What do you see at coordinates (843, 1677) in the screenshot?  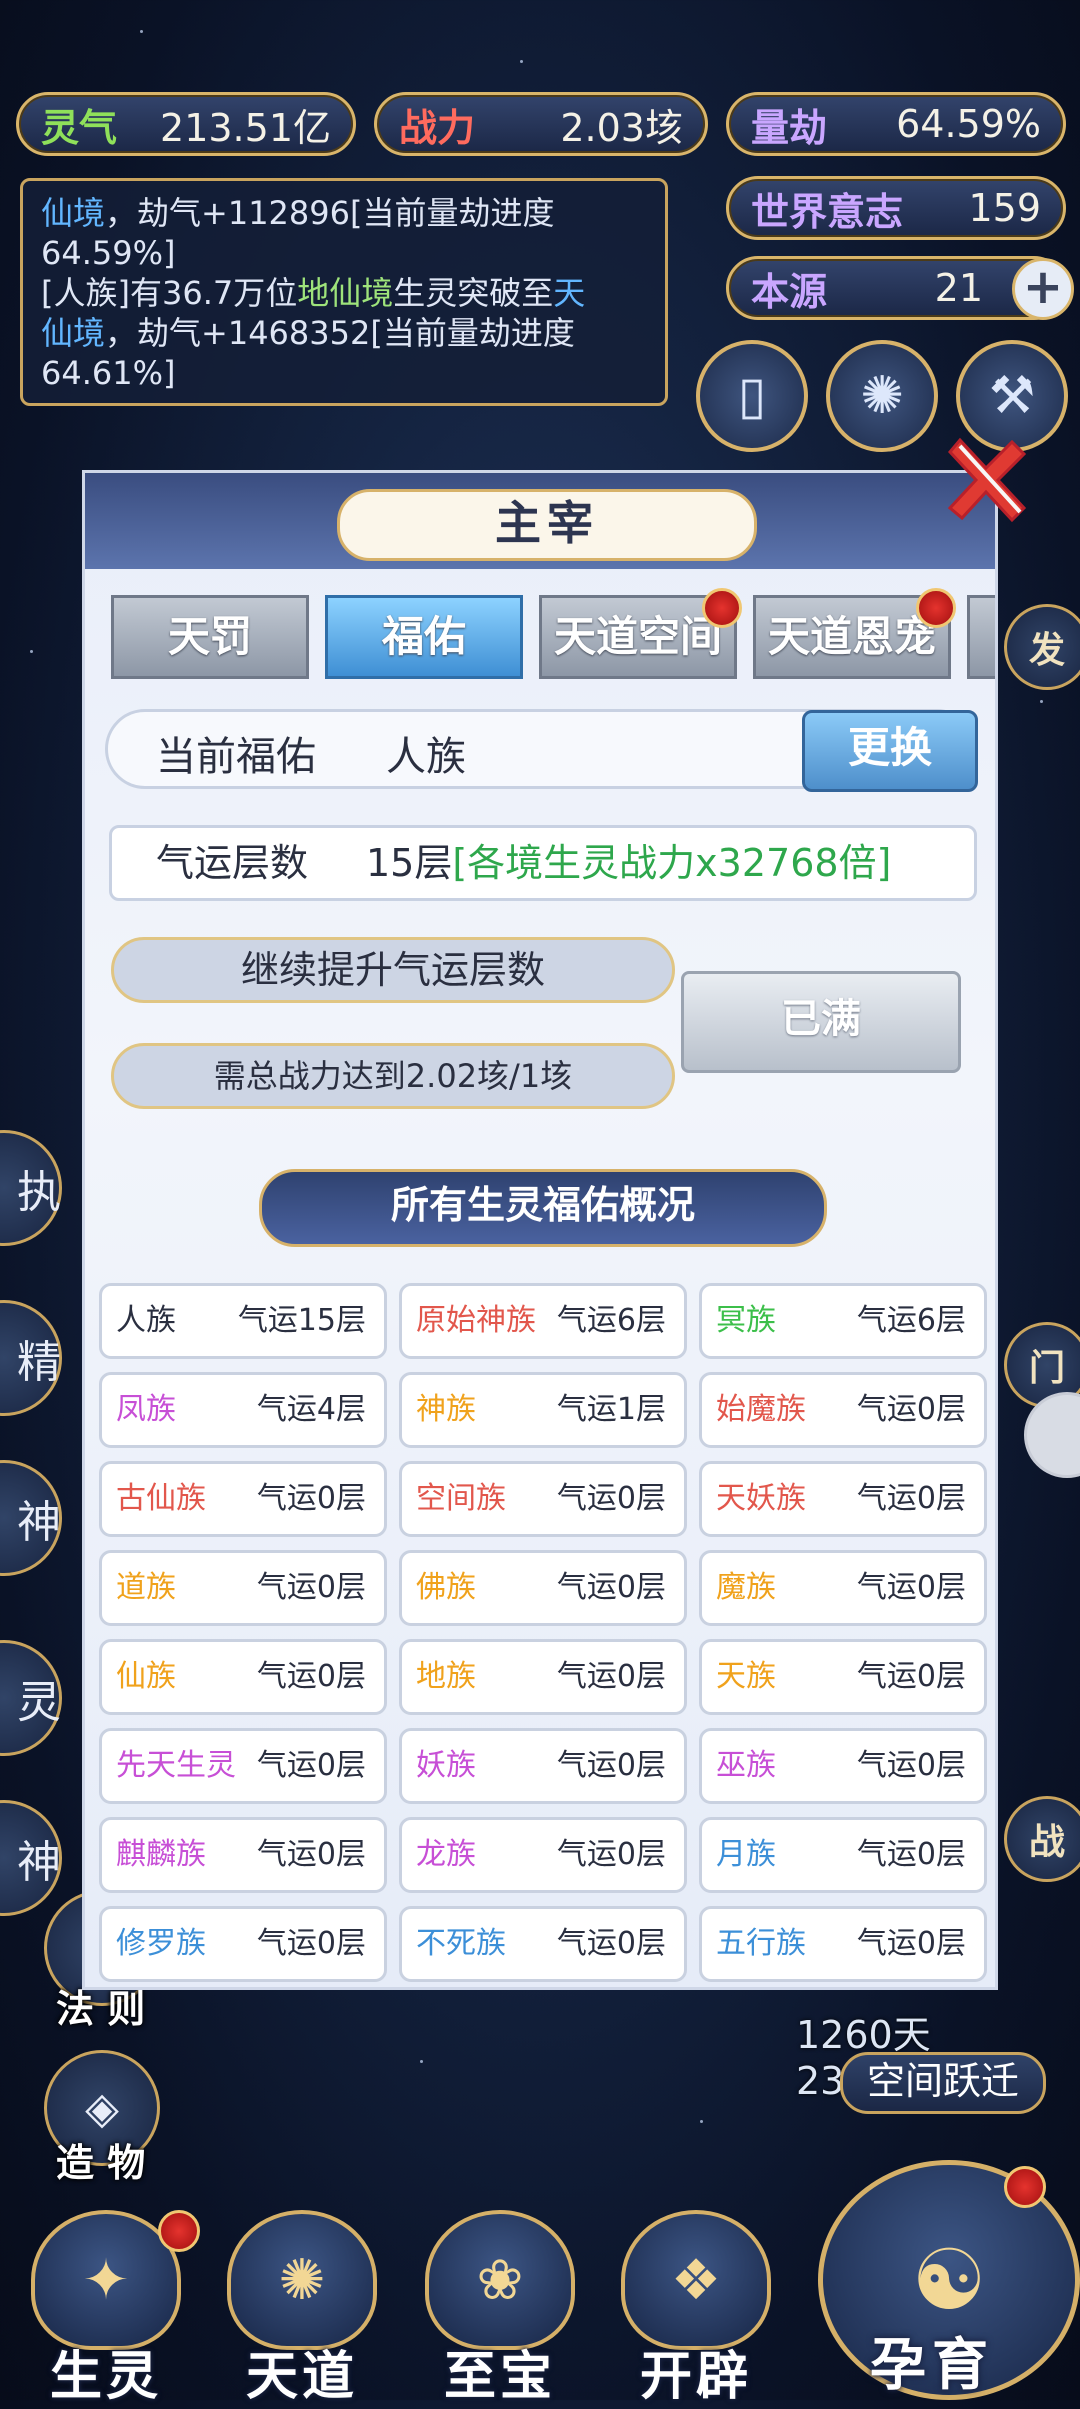 I see `race-card: 天族 气运0层` at bounding box center [843, 1677].